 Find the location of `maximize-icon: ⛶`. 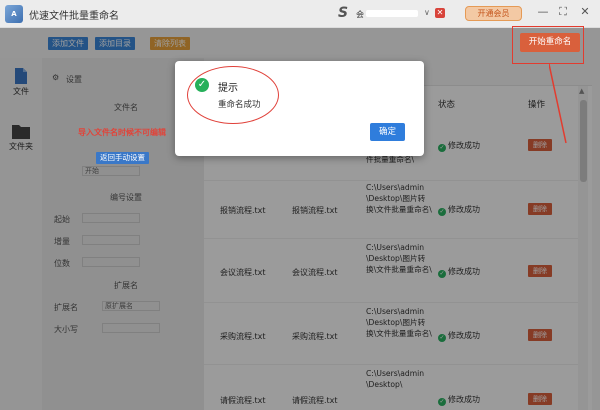

maximize-icon: ⛶ is located at coordinates (563, 12).